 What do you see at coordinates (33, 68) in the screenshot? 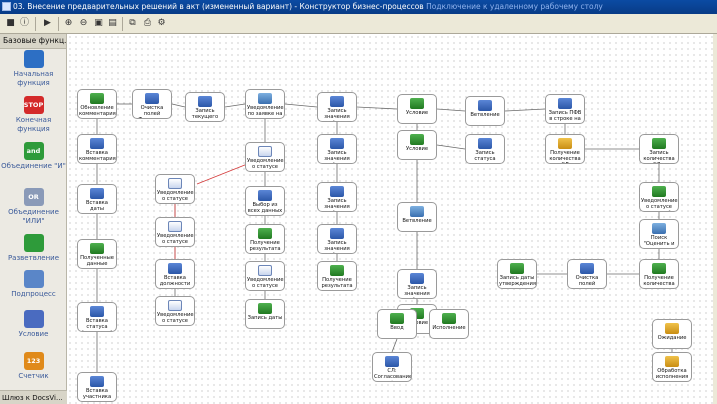
I see `palette-item: Начальная функция` at bounding box center [33, 68].